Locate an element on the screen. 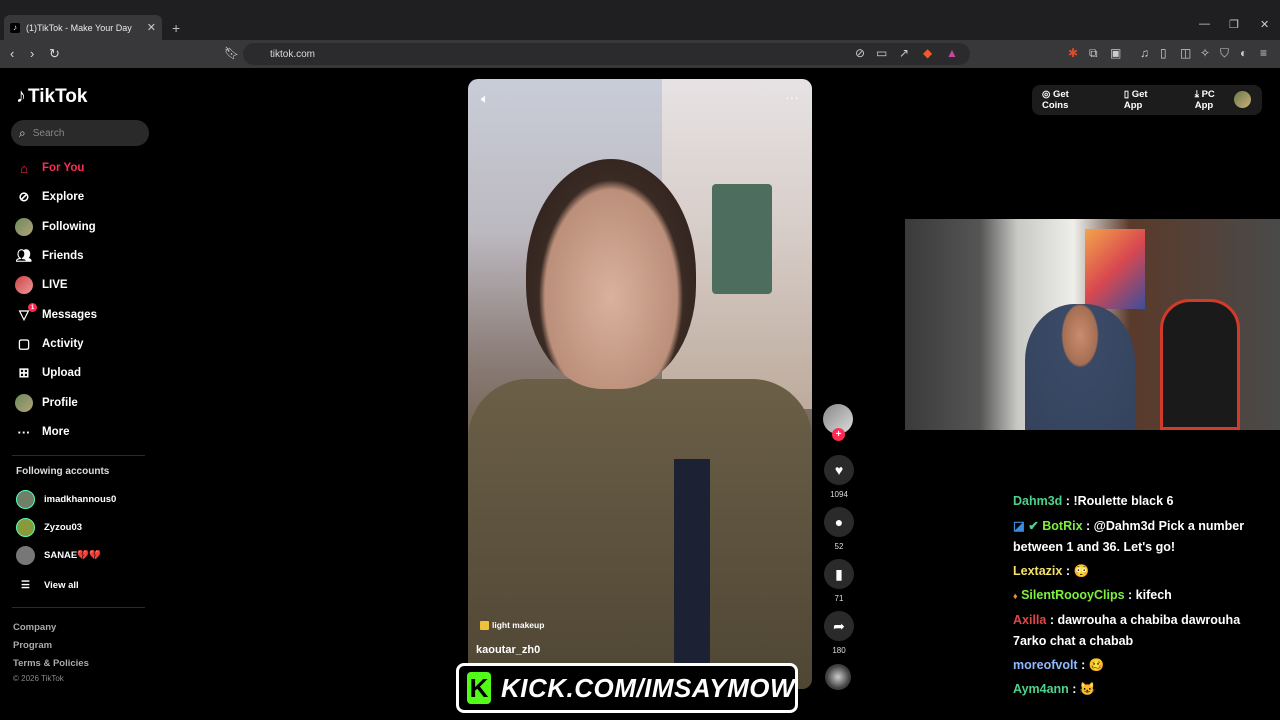  mute-tab-icon: ⊘ is located at coordinates (860, 53).